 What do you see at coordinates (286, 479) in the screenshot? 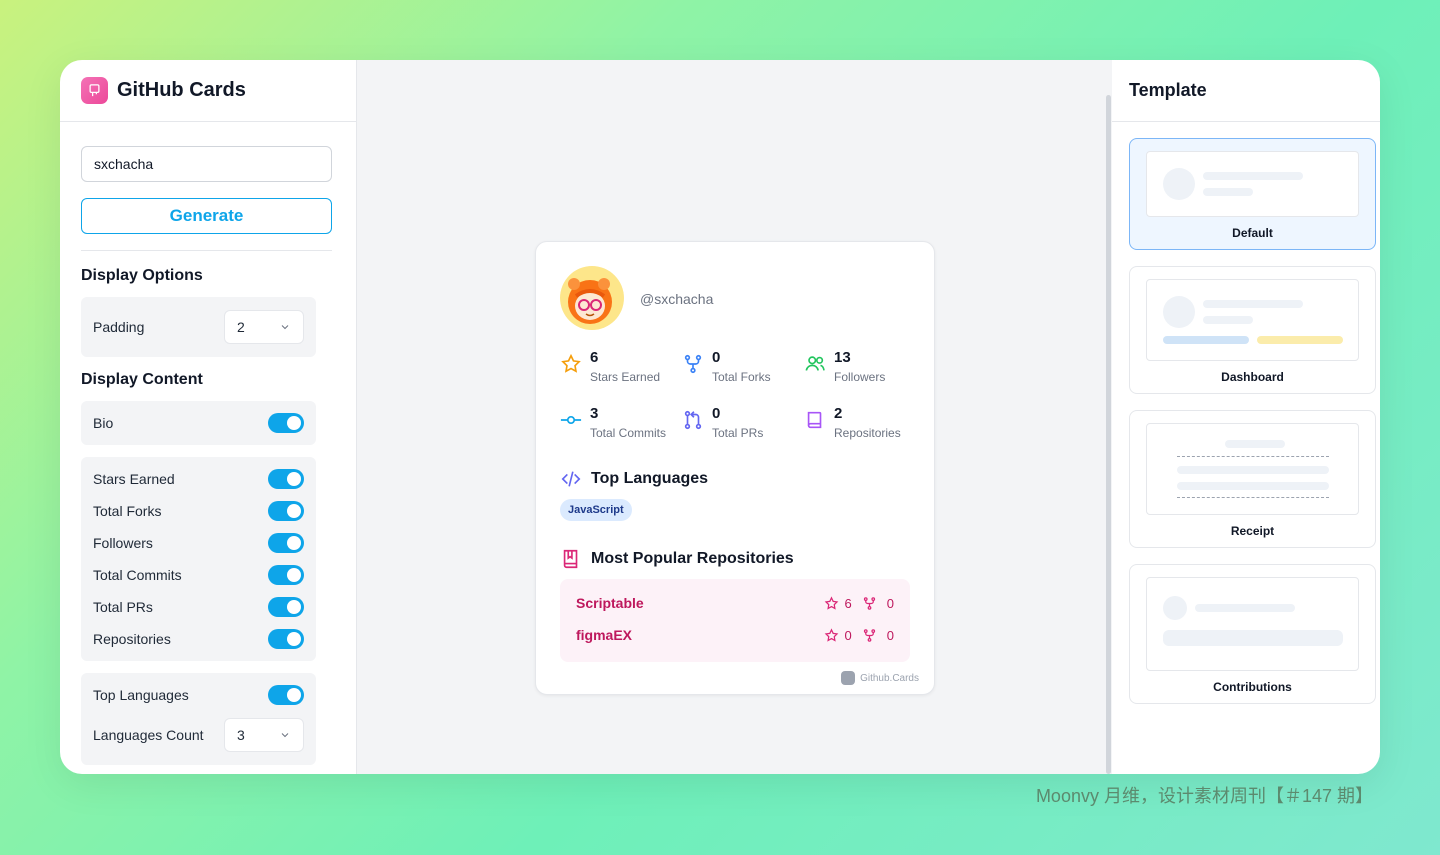
I see `stars-earned-toggle` at bounding box center [286, 479].